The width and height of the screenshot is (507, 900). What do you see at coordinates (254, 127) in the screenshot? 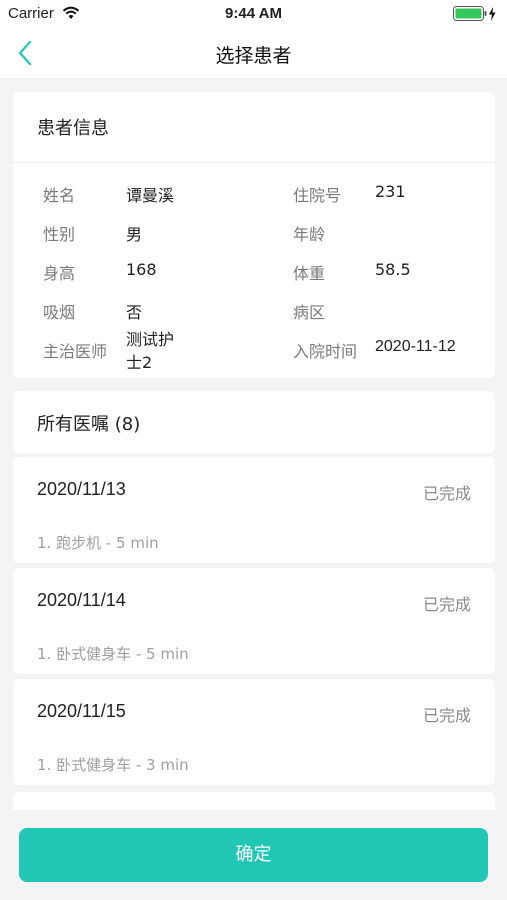
I see `patient-info-header: 患者信息` at bounding box center [254, 127].